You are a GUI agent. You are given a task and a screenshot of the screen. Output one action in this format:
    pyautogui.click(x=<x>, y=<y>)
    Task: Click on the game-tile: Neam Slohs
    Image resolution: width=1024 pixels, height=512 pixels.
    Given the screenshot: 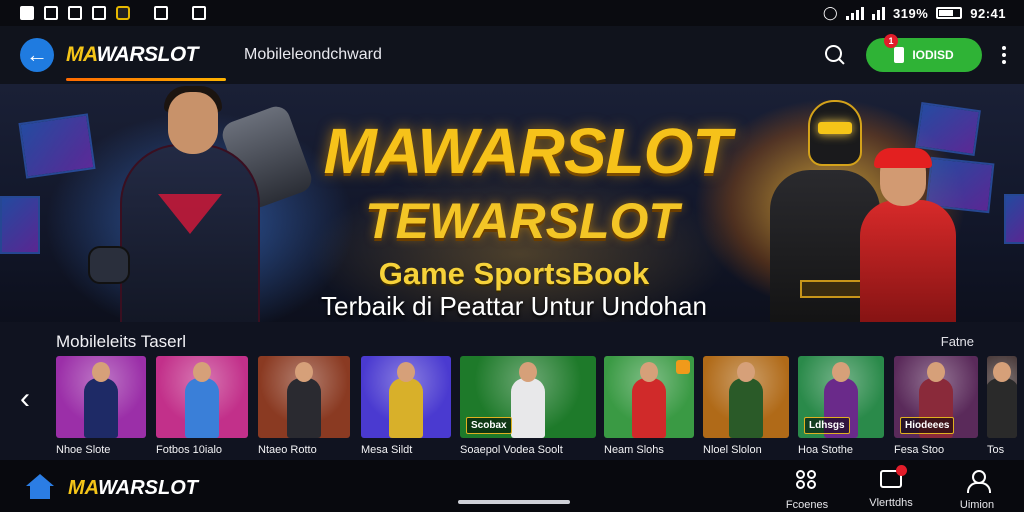 What is the action you would take?
    pyautogui.click(x=649, y=406)
    